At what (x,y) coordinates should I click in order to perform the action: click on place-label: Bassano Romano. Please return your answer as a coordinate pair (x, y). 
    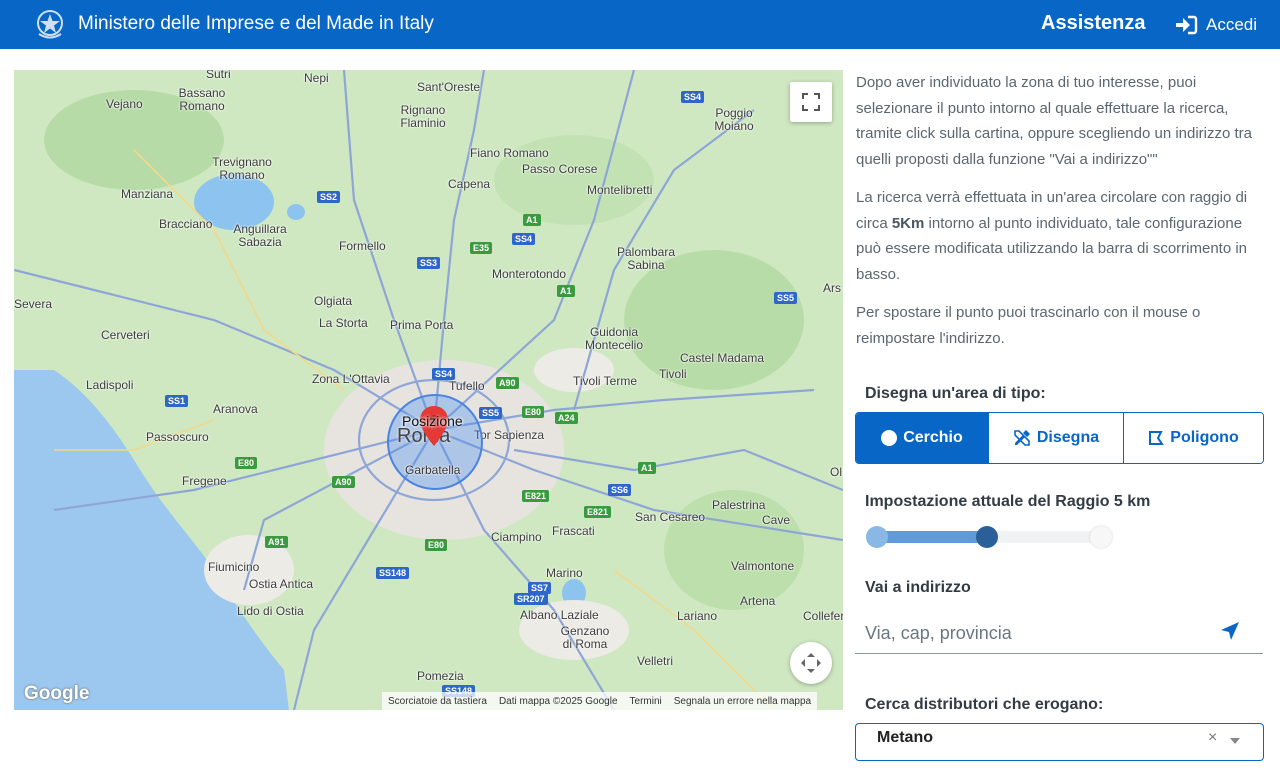
    Looking at the image, I should click on (202, 99).